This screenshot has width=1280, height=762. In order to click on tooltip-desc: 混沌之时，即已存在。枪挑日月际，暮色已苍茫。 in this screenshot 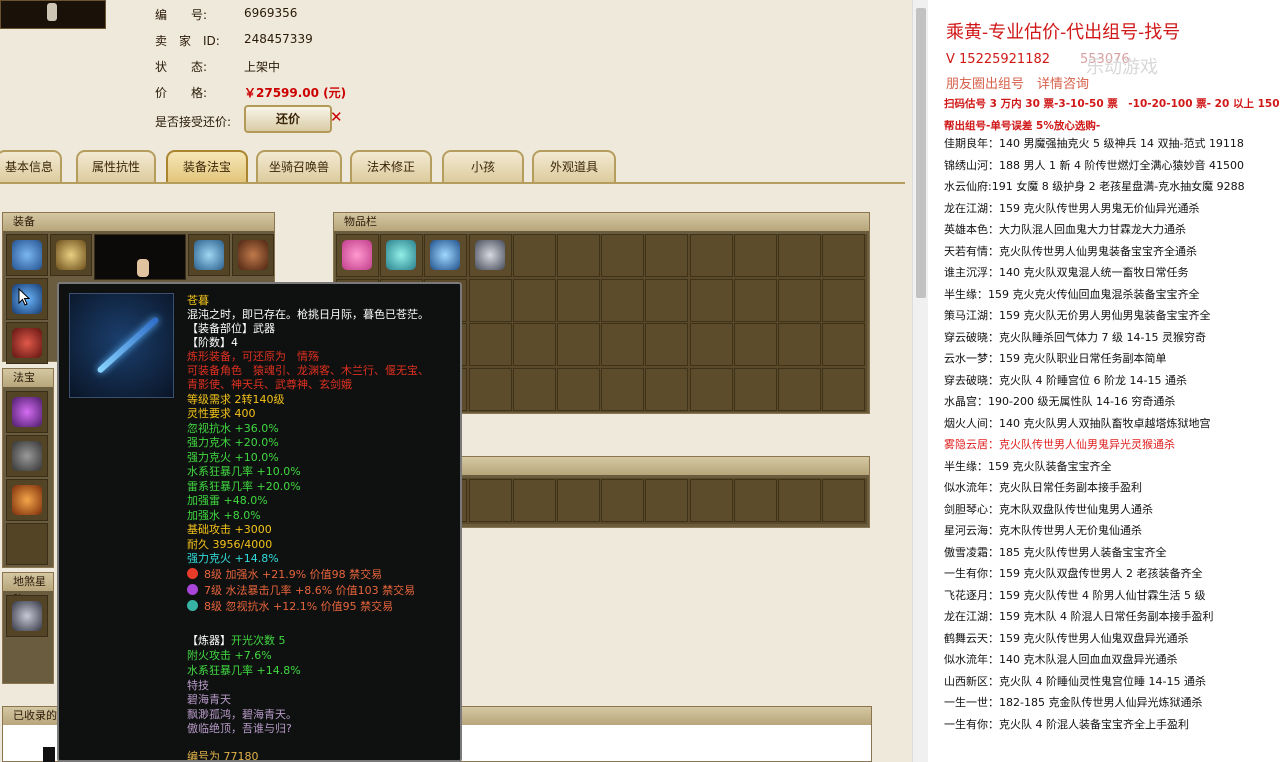, I will do `click(308, 314)`.